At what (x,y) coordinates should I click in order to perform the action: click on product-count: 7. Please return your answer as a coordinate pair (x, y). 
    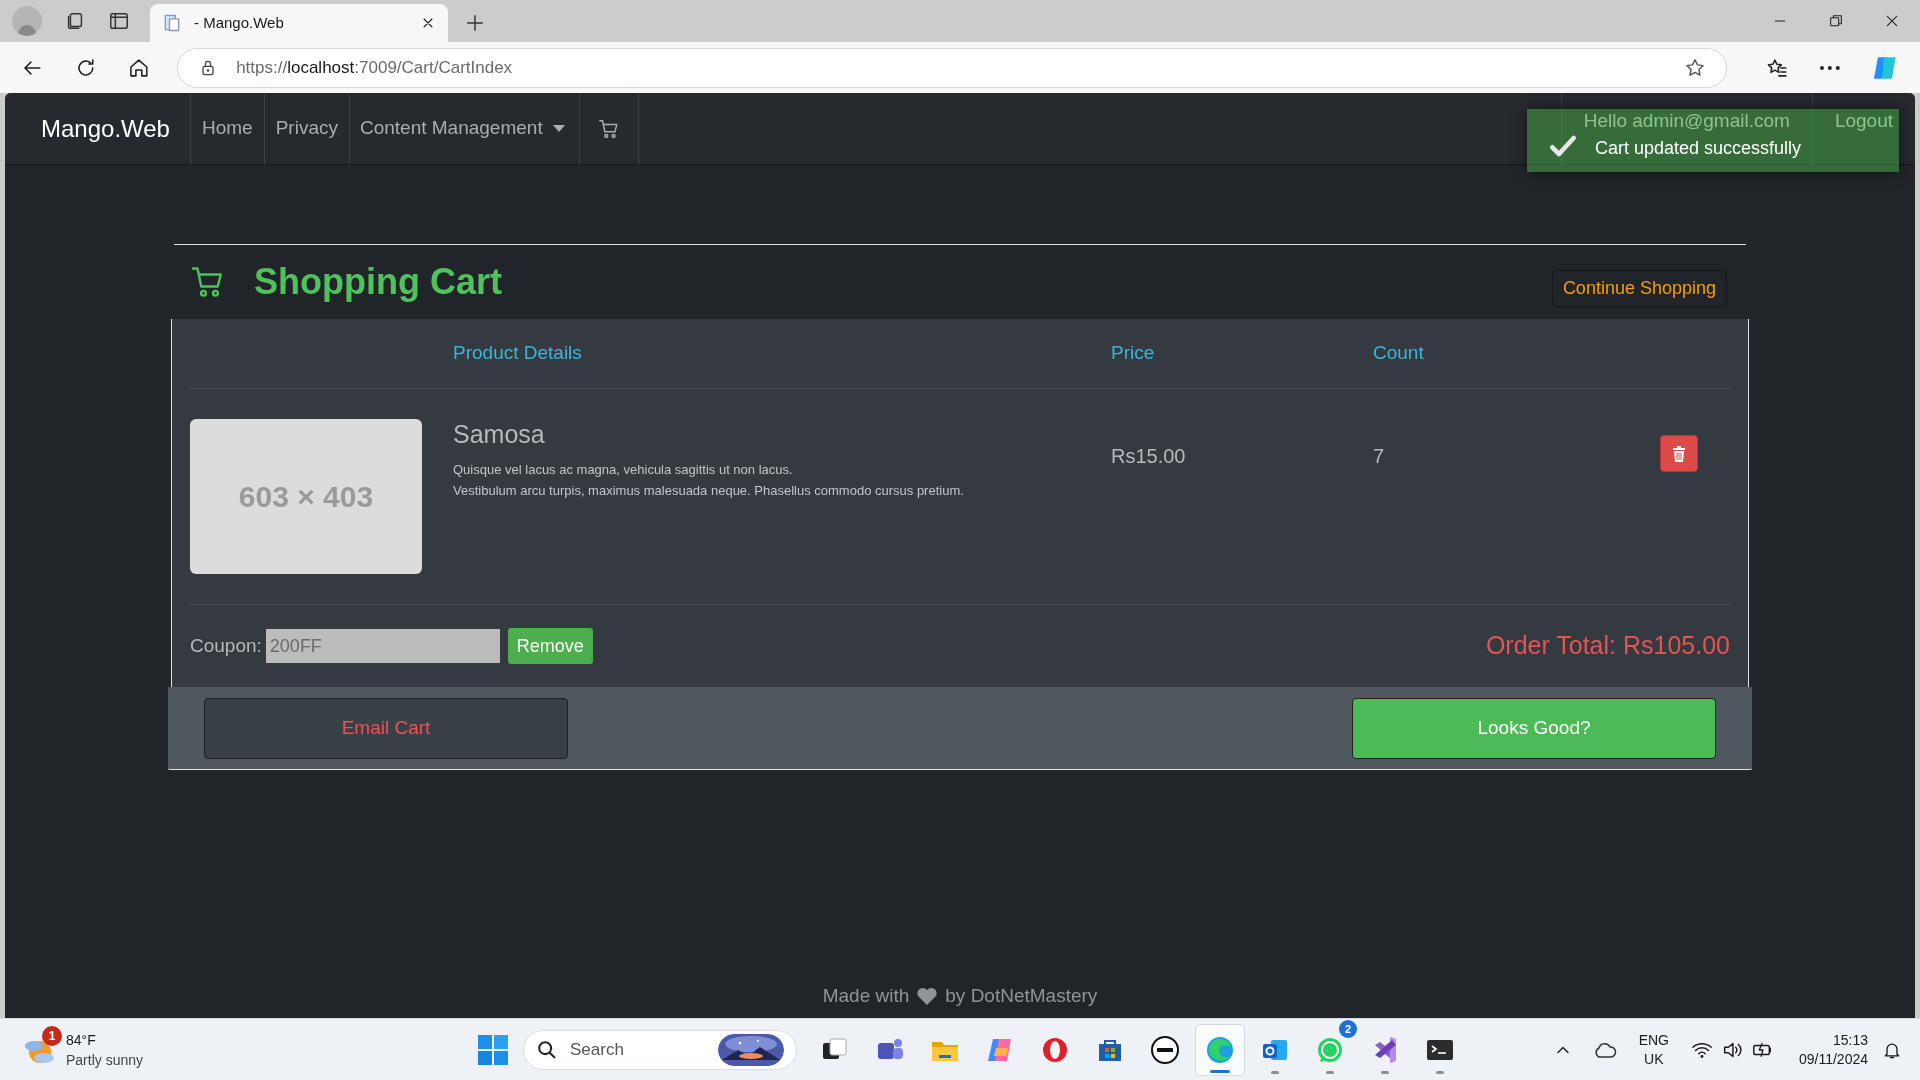
    Looking at the image, I should click on (1379, 456).